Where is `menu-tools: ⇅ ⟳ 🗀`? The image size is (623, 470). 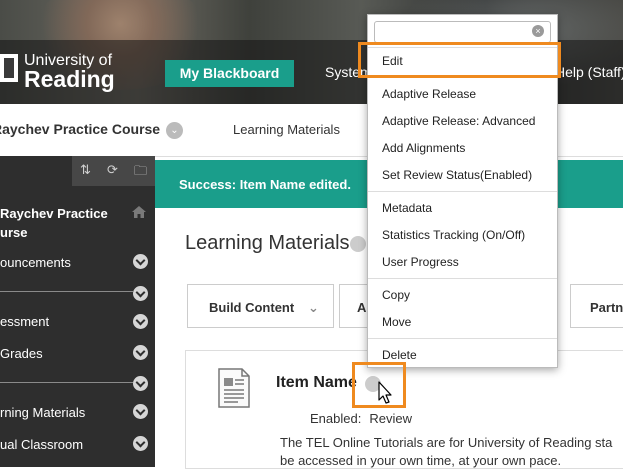
menu-tools: ⇅ ⟳ 🗀 is located at coordinates (113, 171).